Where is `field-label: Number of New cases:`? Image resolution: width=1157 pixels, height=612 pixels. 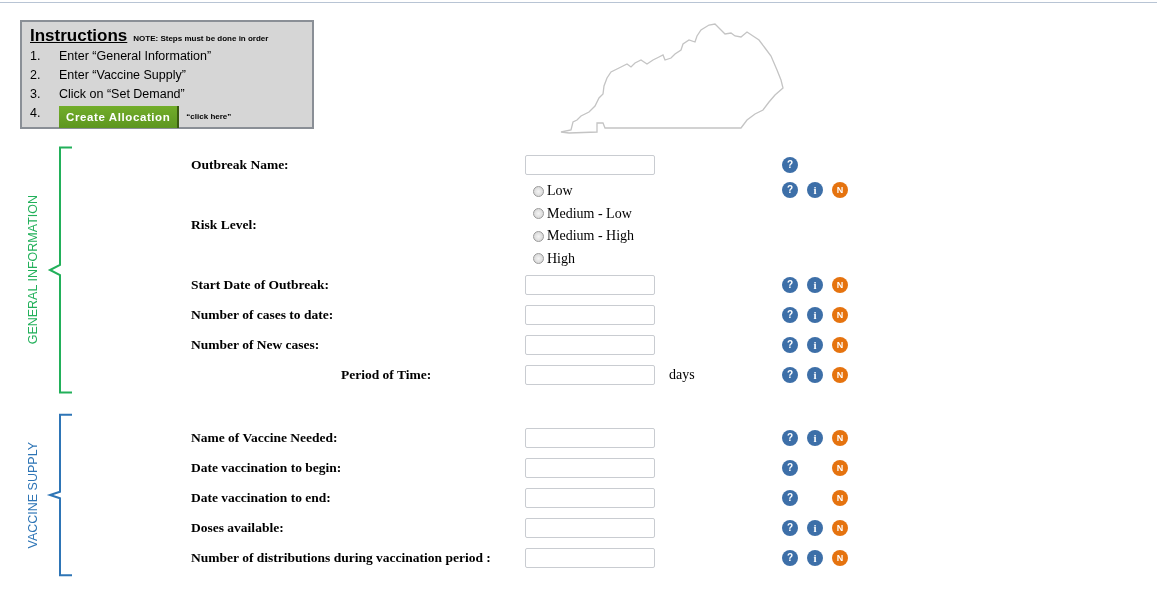 field-label: Number of New cases: is located at coordinates (256, 345).